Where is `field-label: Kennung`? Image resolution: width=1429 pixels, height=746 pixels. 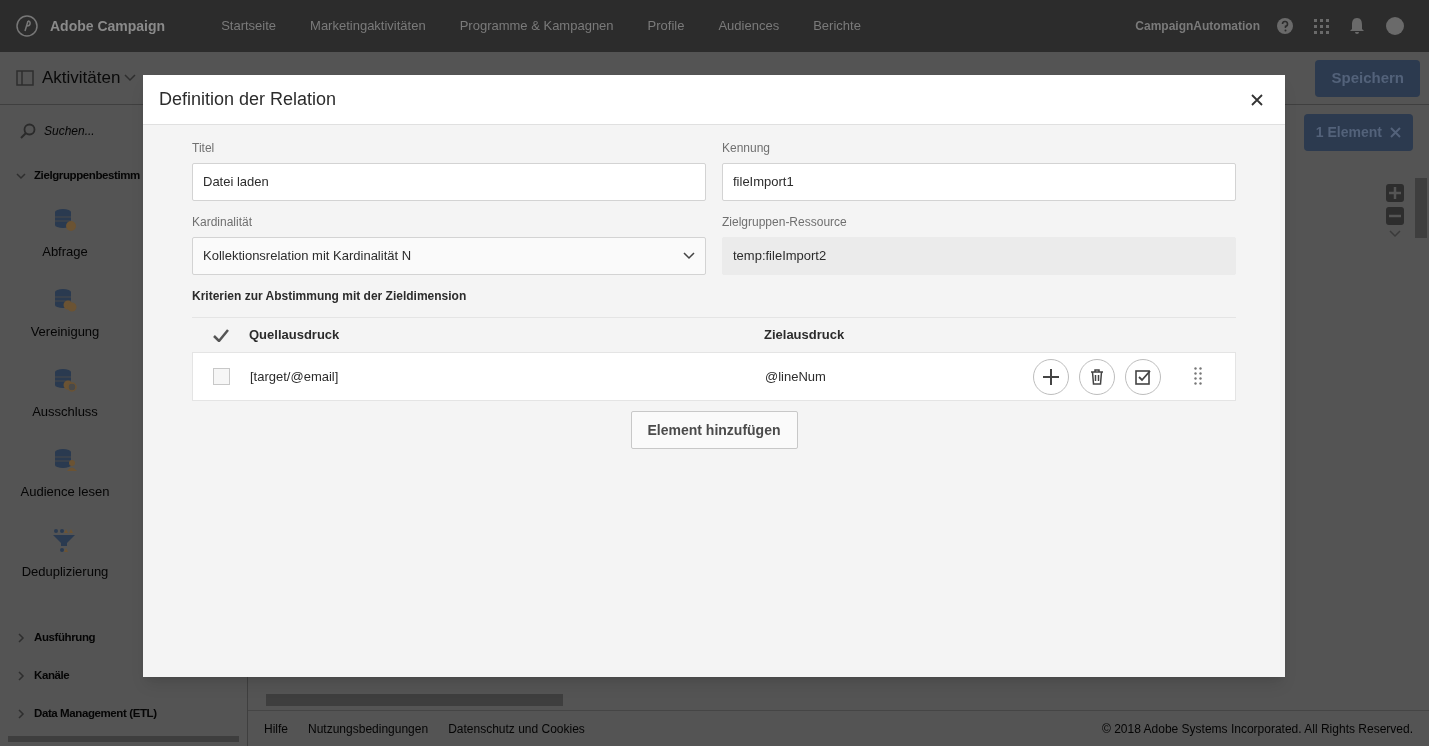
field-label: Kennung is located at coordinates (747, 148).